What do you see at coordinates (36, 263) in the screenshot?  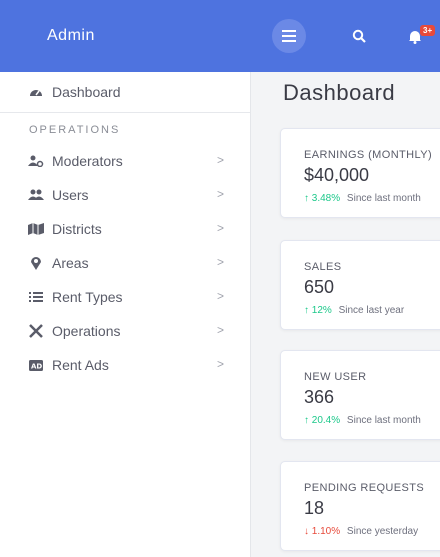 I see `map-marker-icon` at bounding box center [36, 263].